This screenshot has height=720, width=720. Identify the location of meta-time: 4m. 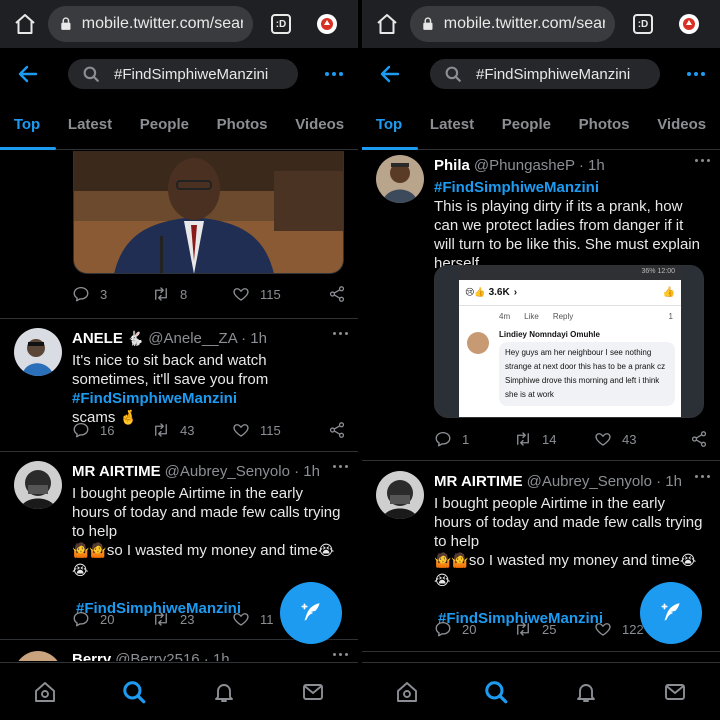
(505, 316).